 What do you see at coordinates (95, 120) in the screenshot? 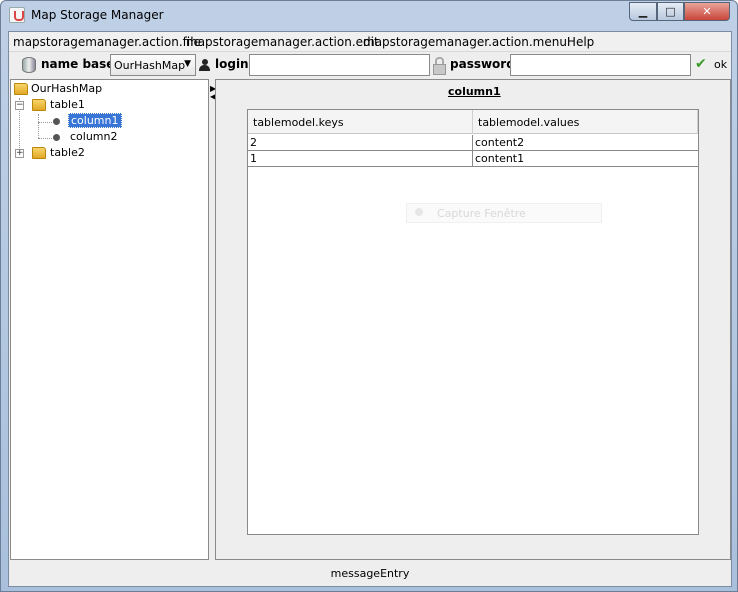
I see `tree-column1-label: column1` at bounding box center [95, 120].